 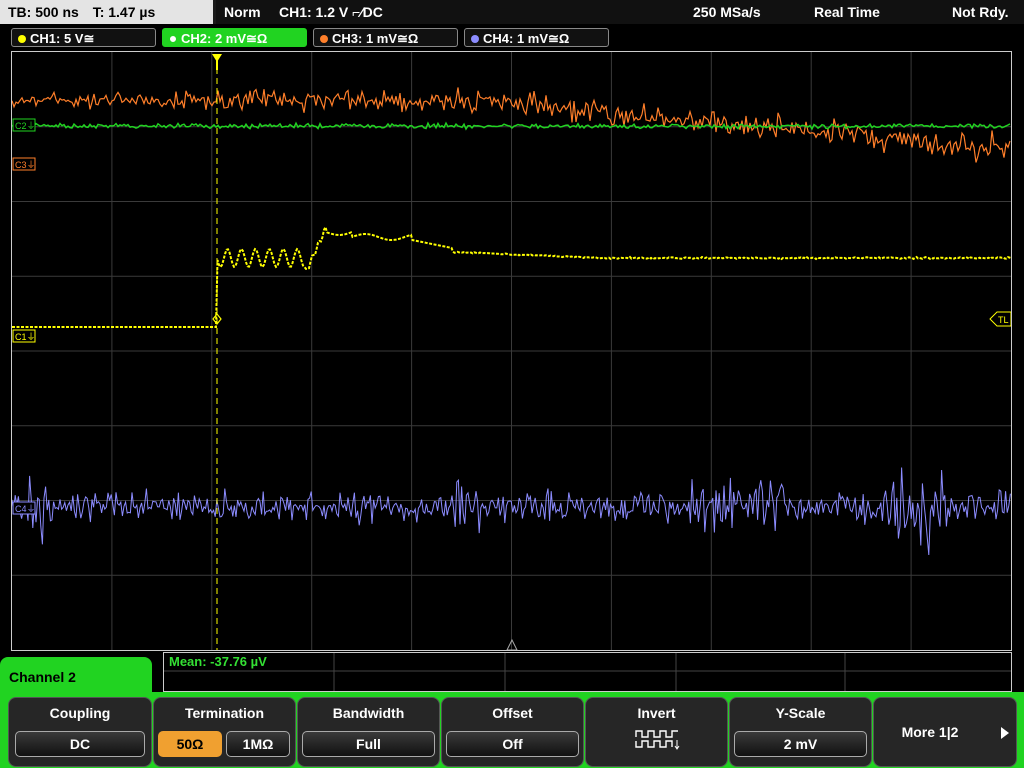 I want to click on invert-softkey: Invert, so click(x=656, y=732).